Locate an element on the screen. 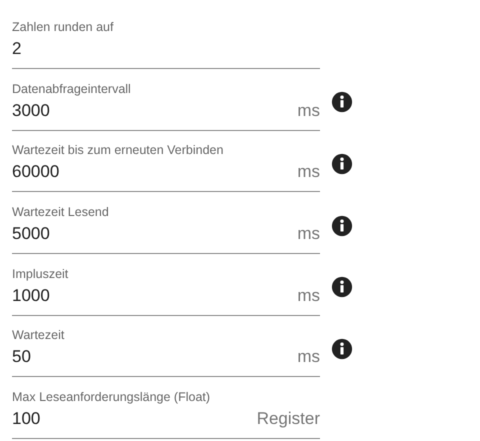 Image resolution: width=480 pixels, height=441 pixels. input-field: 50 is located at coordinates (155, 357).